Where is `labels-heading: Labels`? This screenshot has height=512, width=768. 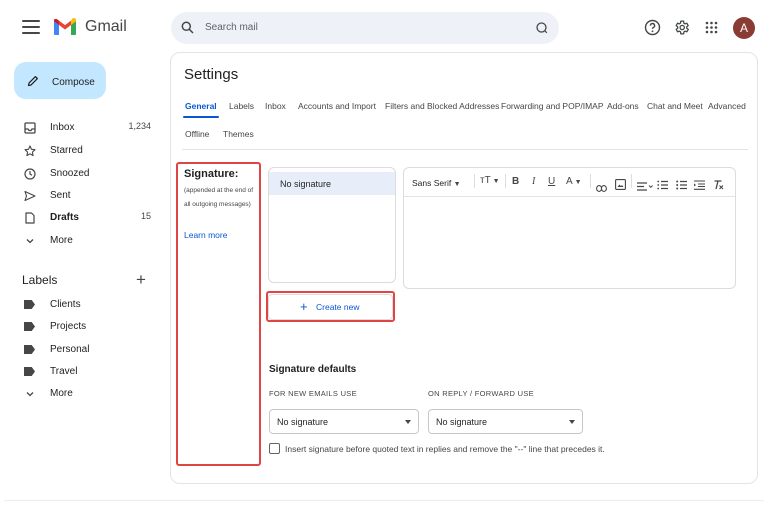
labels-heading: Labels is located at coordinates (40, 280).